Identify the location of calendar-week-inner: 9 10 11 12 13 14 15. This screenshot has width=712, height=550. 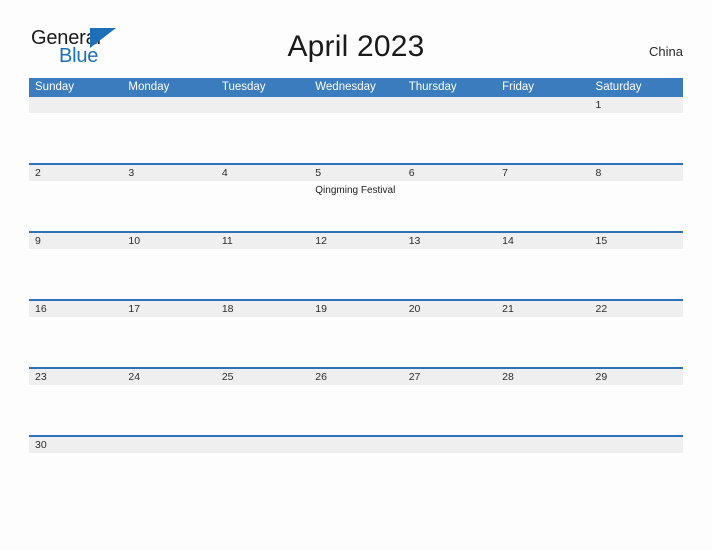
(356, 266).